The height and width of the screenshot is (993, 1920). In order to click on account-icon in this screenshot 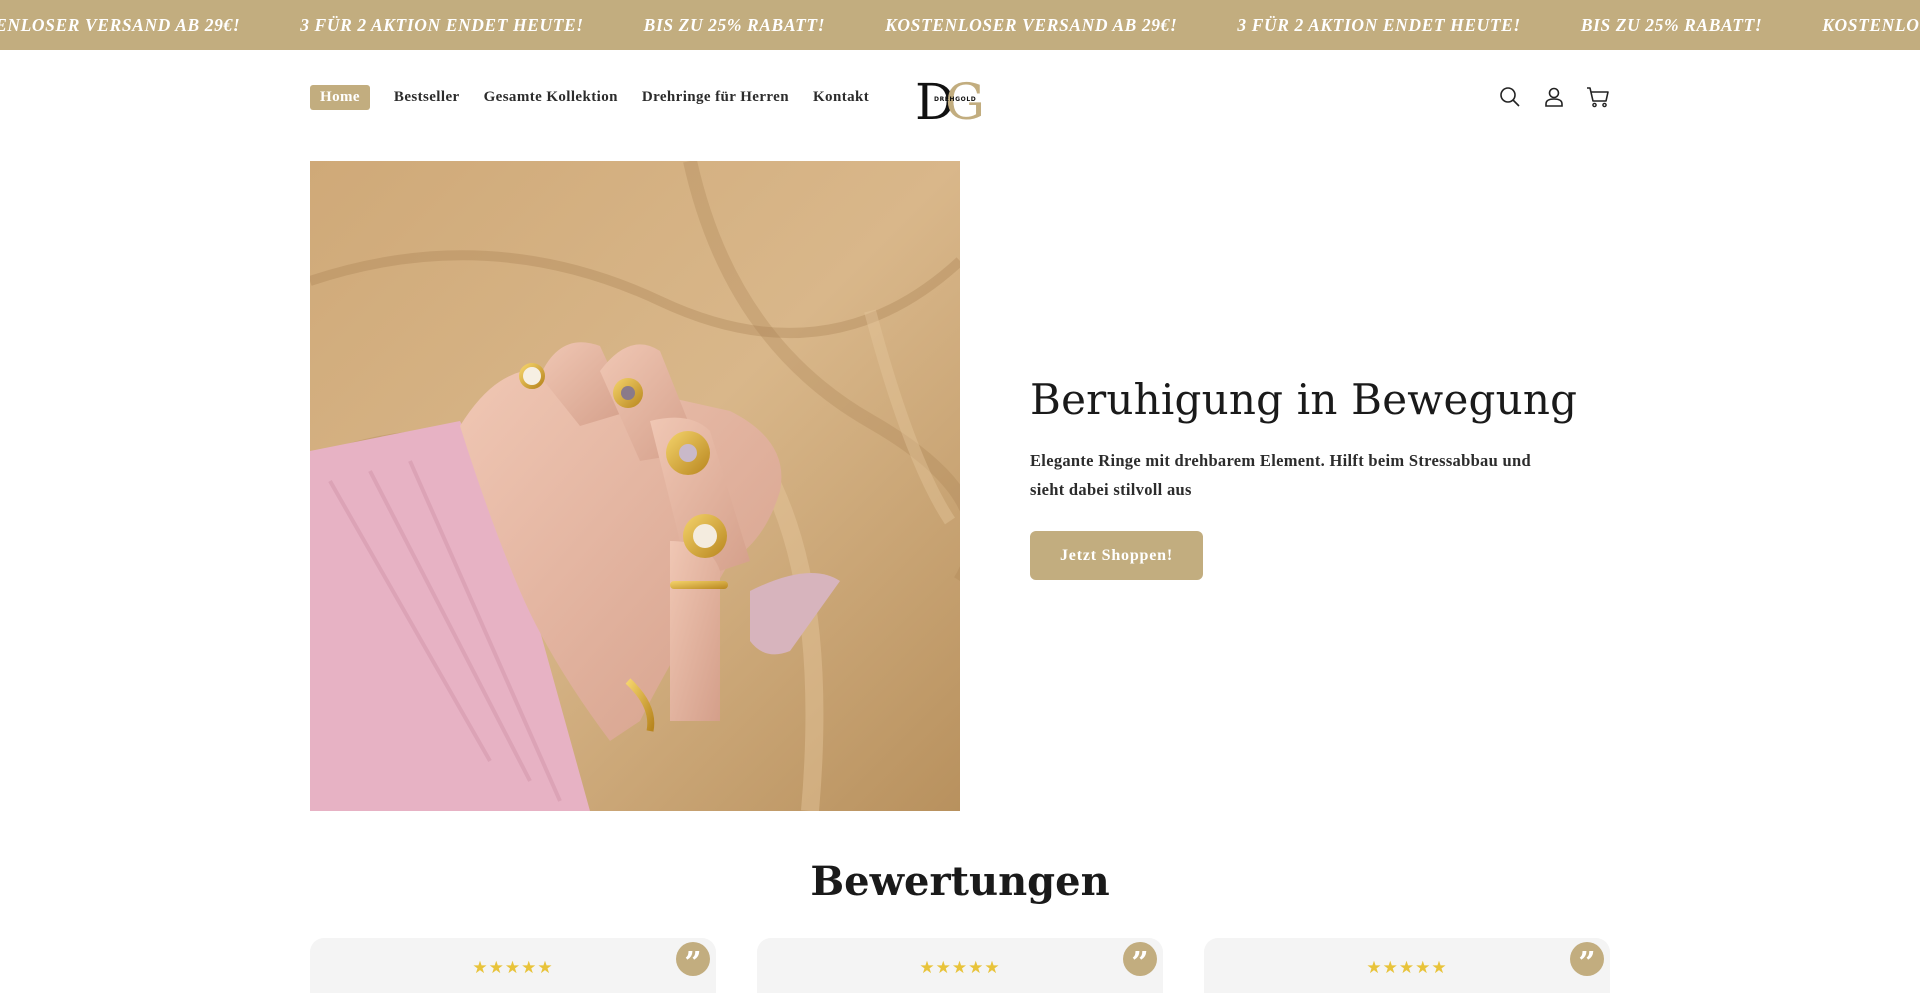, I will do `click(1554, 97)`.